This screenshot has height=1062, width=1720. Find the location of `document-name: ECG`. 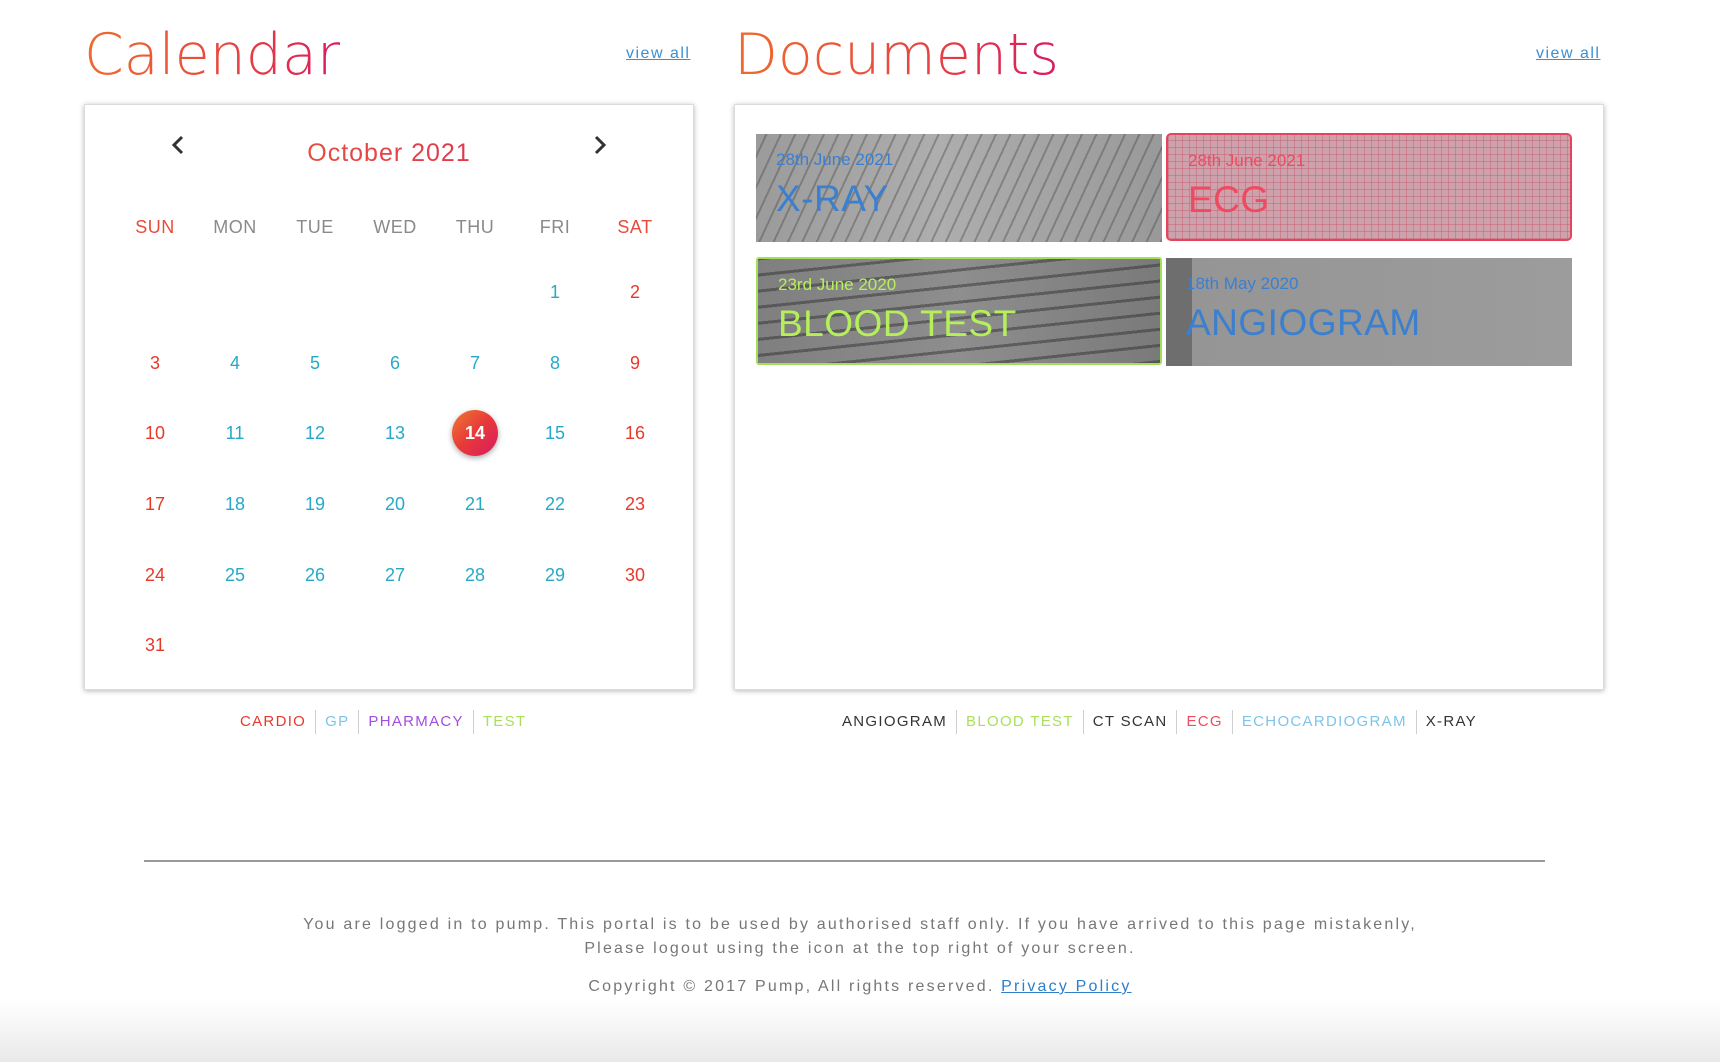

document-name: ECG is located at coordinates (1229, 199).